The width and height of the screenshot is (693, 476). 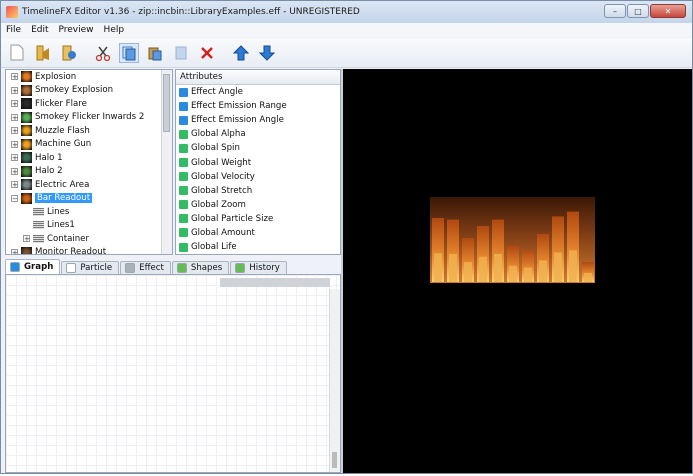 What do you see at coordinates (334, 460) in the screenshot?
I see `graph-scroll-thumb` at bounding box center [334, 460].